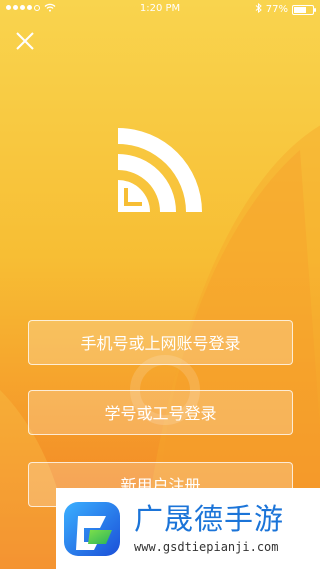 The height and width of the screenshot is (569, 320). What do you see at coordinates (206, 547) in the screenshot?
I see `watermark-url: www.gsdtiepianji.com` at bounding box center [206, 547].